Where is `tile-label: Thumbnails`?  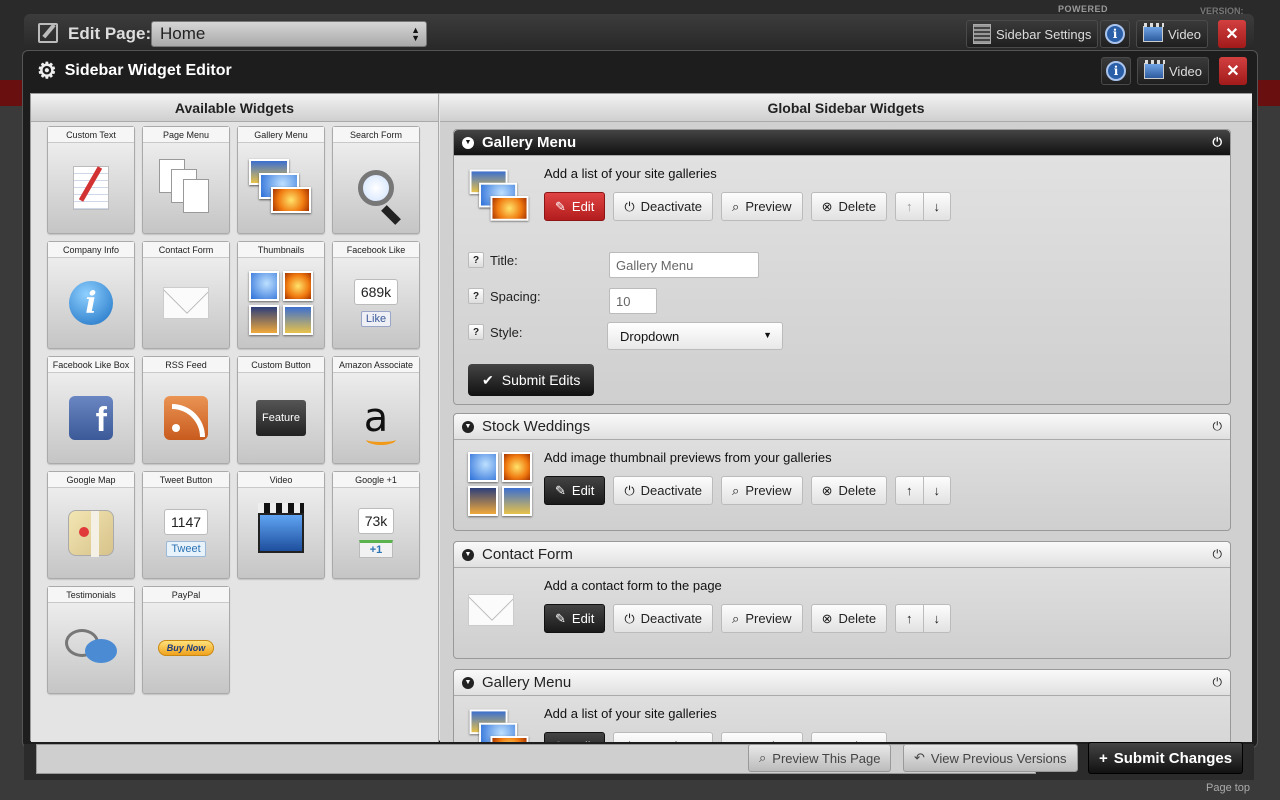
tile-label: Thumbnails is located at coordinates (281, 250).